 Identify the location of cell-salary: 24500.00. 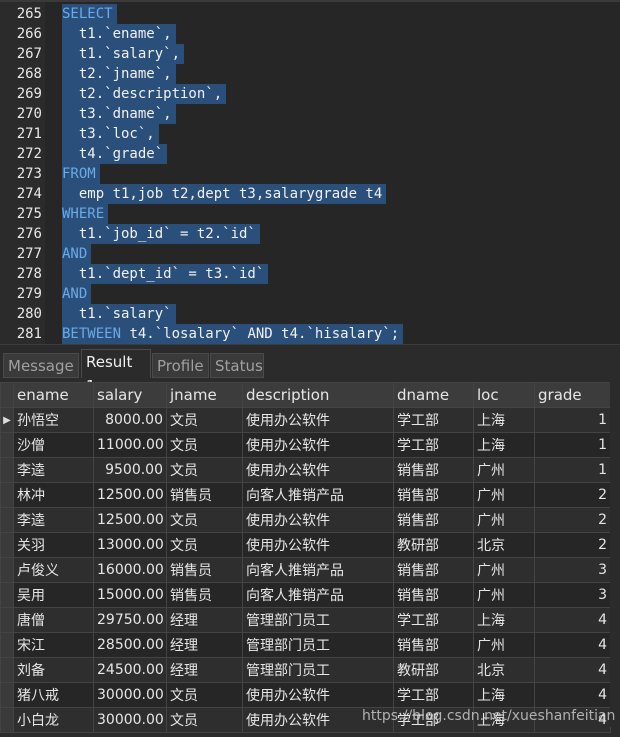
(130, 670).